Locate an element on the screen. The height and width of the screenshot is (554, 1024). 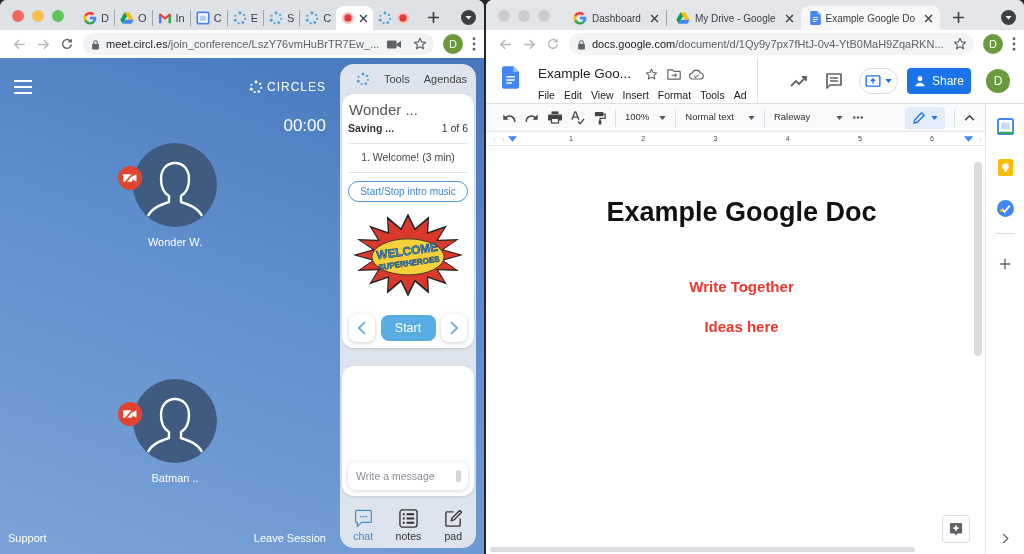
browser-tab: Dashboard is located at coordinates (615, 18).